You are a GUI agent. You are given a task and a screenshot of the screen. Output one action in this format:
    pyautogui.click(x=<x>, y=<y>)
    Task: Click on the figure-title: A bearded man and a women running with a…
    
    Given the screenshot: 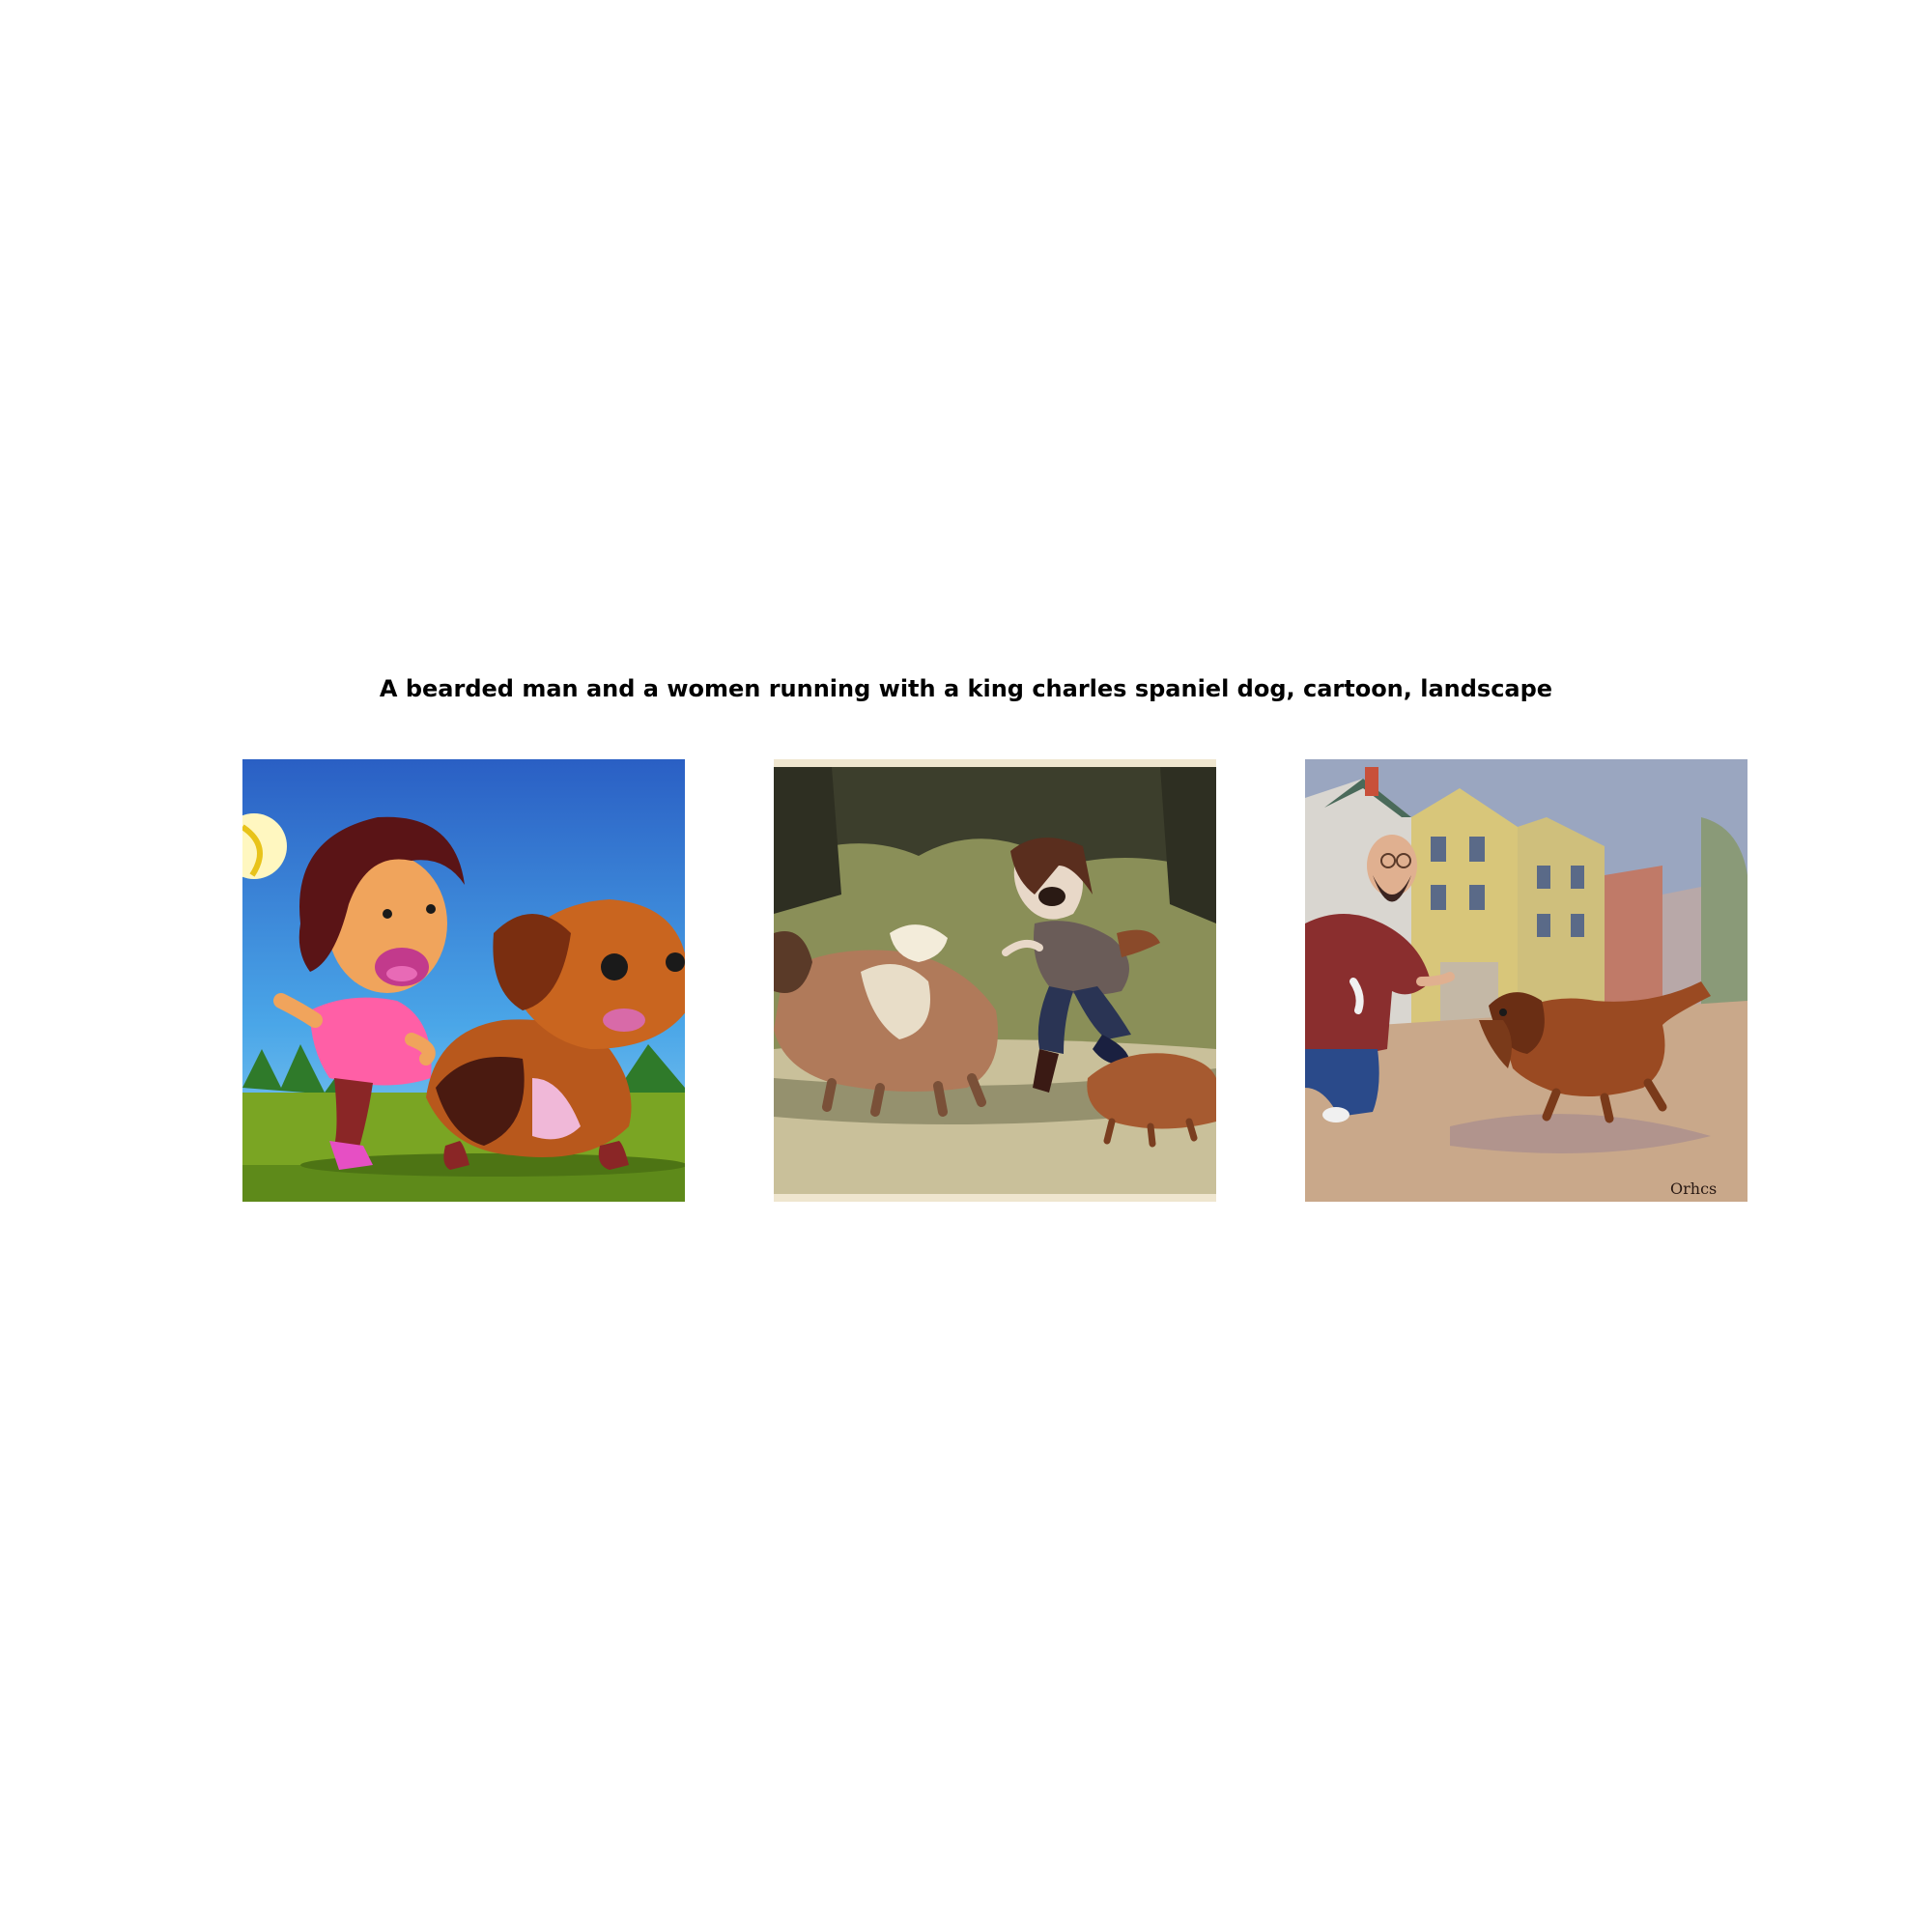 What is the action you would take?
    pyautogui.click(x=966, y=688)
    